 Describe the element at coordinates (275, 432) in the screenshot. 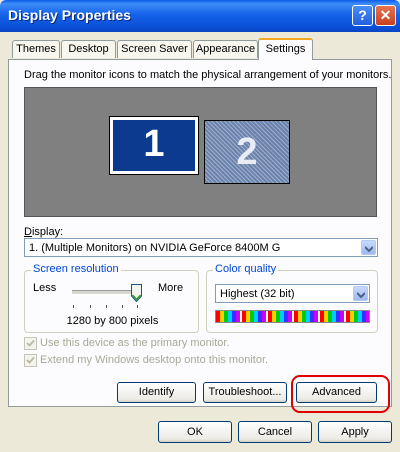

I see `cancel-button: Cancel` at that location.